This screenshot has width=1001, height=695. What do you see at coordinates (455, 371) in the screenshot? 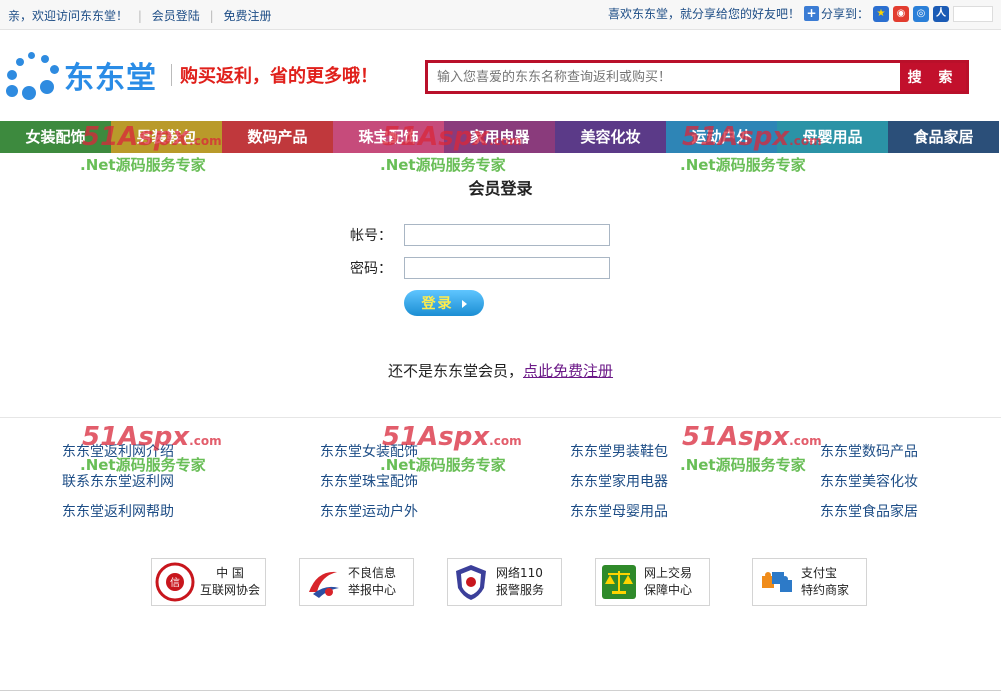
I see `not-member-text: 还不是东东堂会员，` at bounding box center [455, 371].